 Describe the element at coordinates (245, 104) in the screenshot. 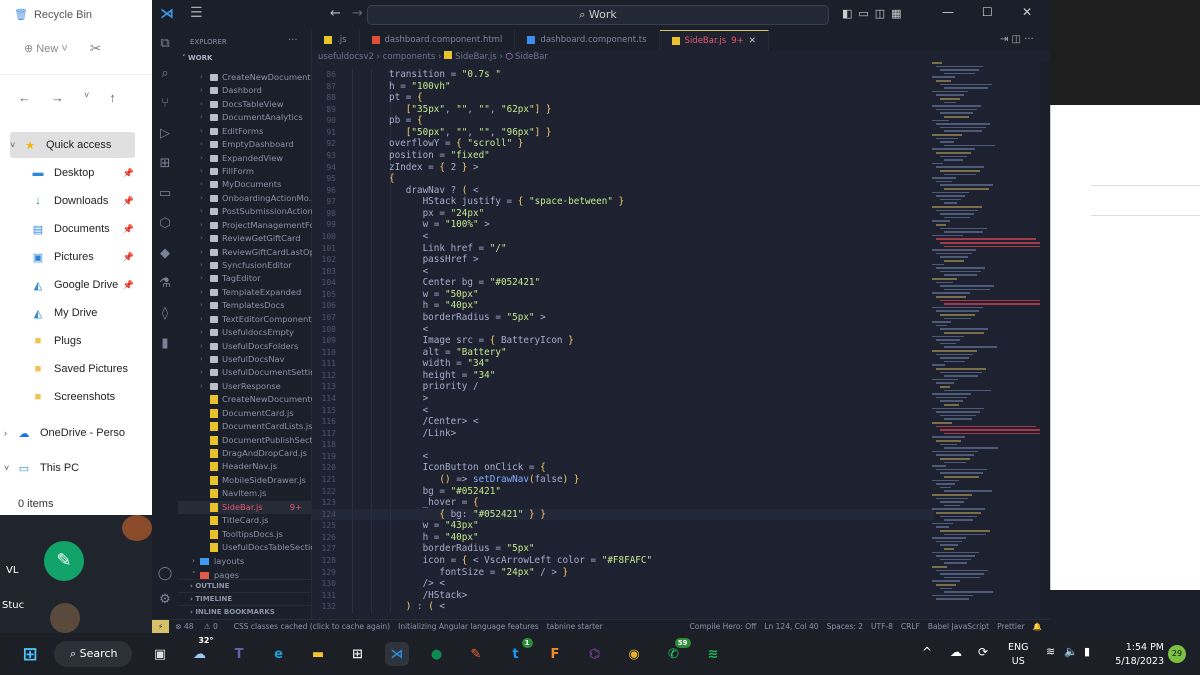

I see `tree-item: › DocsTableView` at that location.